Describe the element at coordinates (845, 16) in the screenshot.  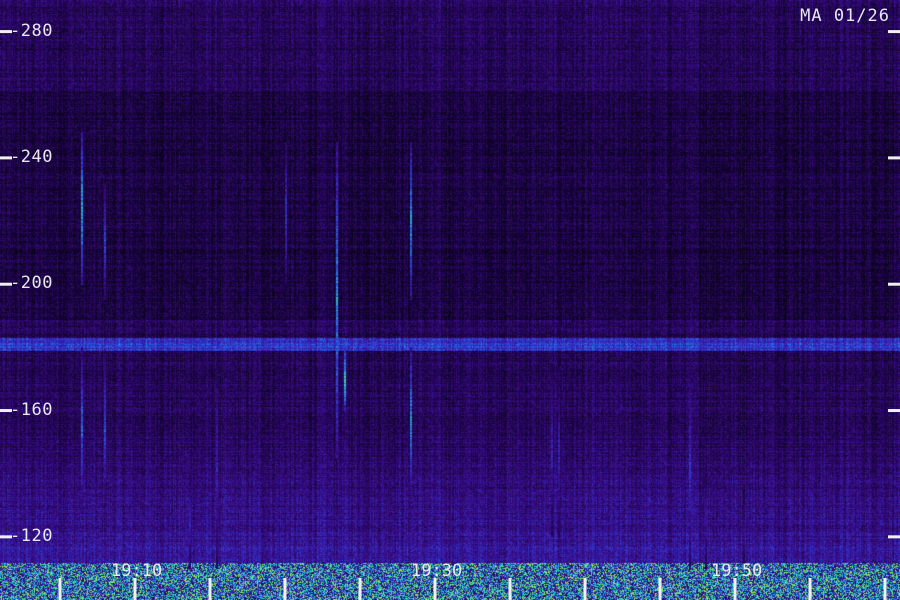
I see `station-date-stamp: MA 01/26` at that location.